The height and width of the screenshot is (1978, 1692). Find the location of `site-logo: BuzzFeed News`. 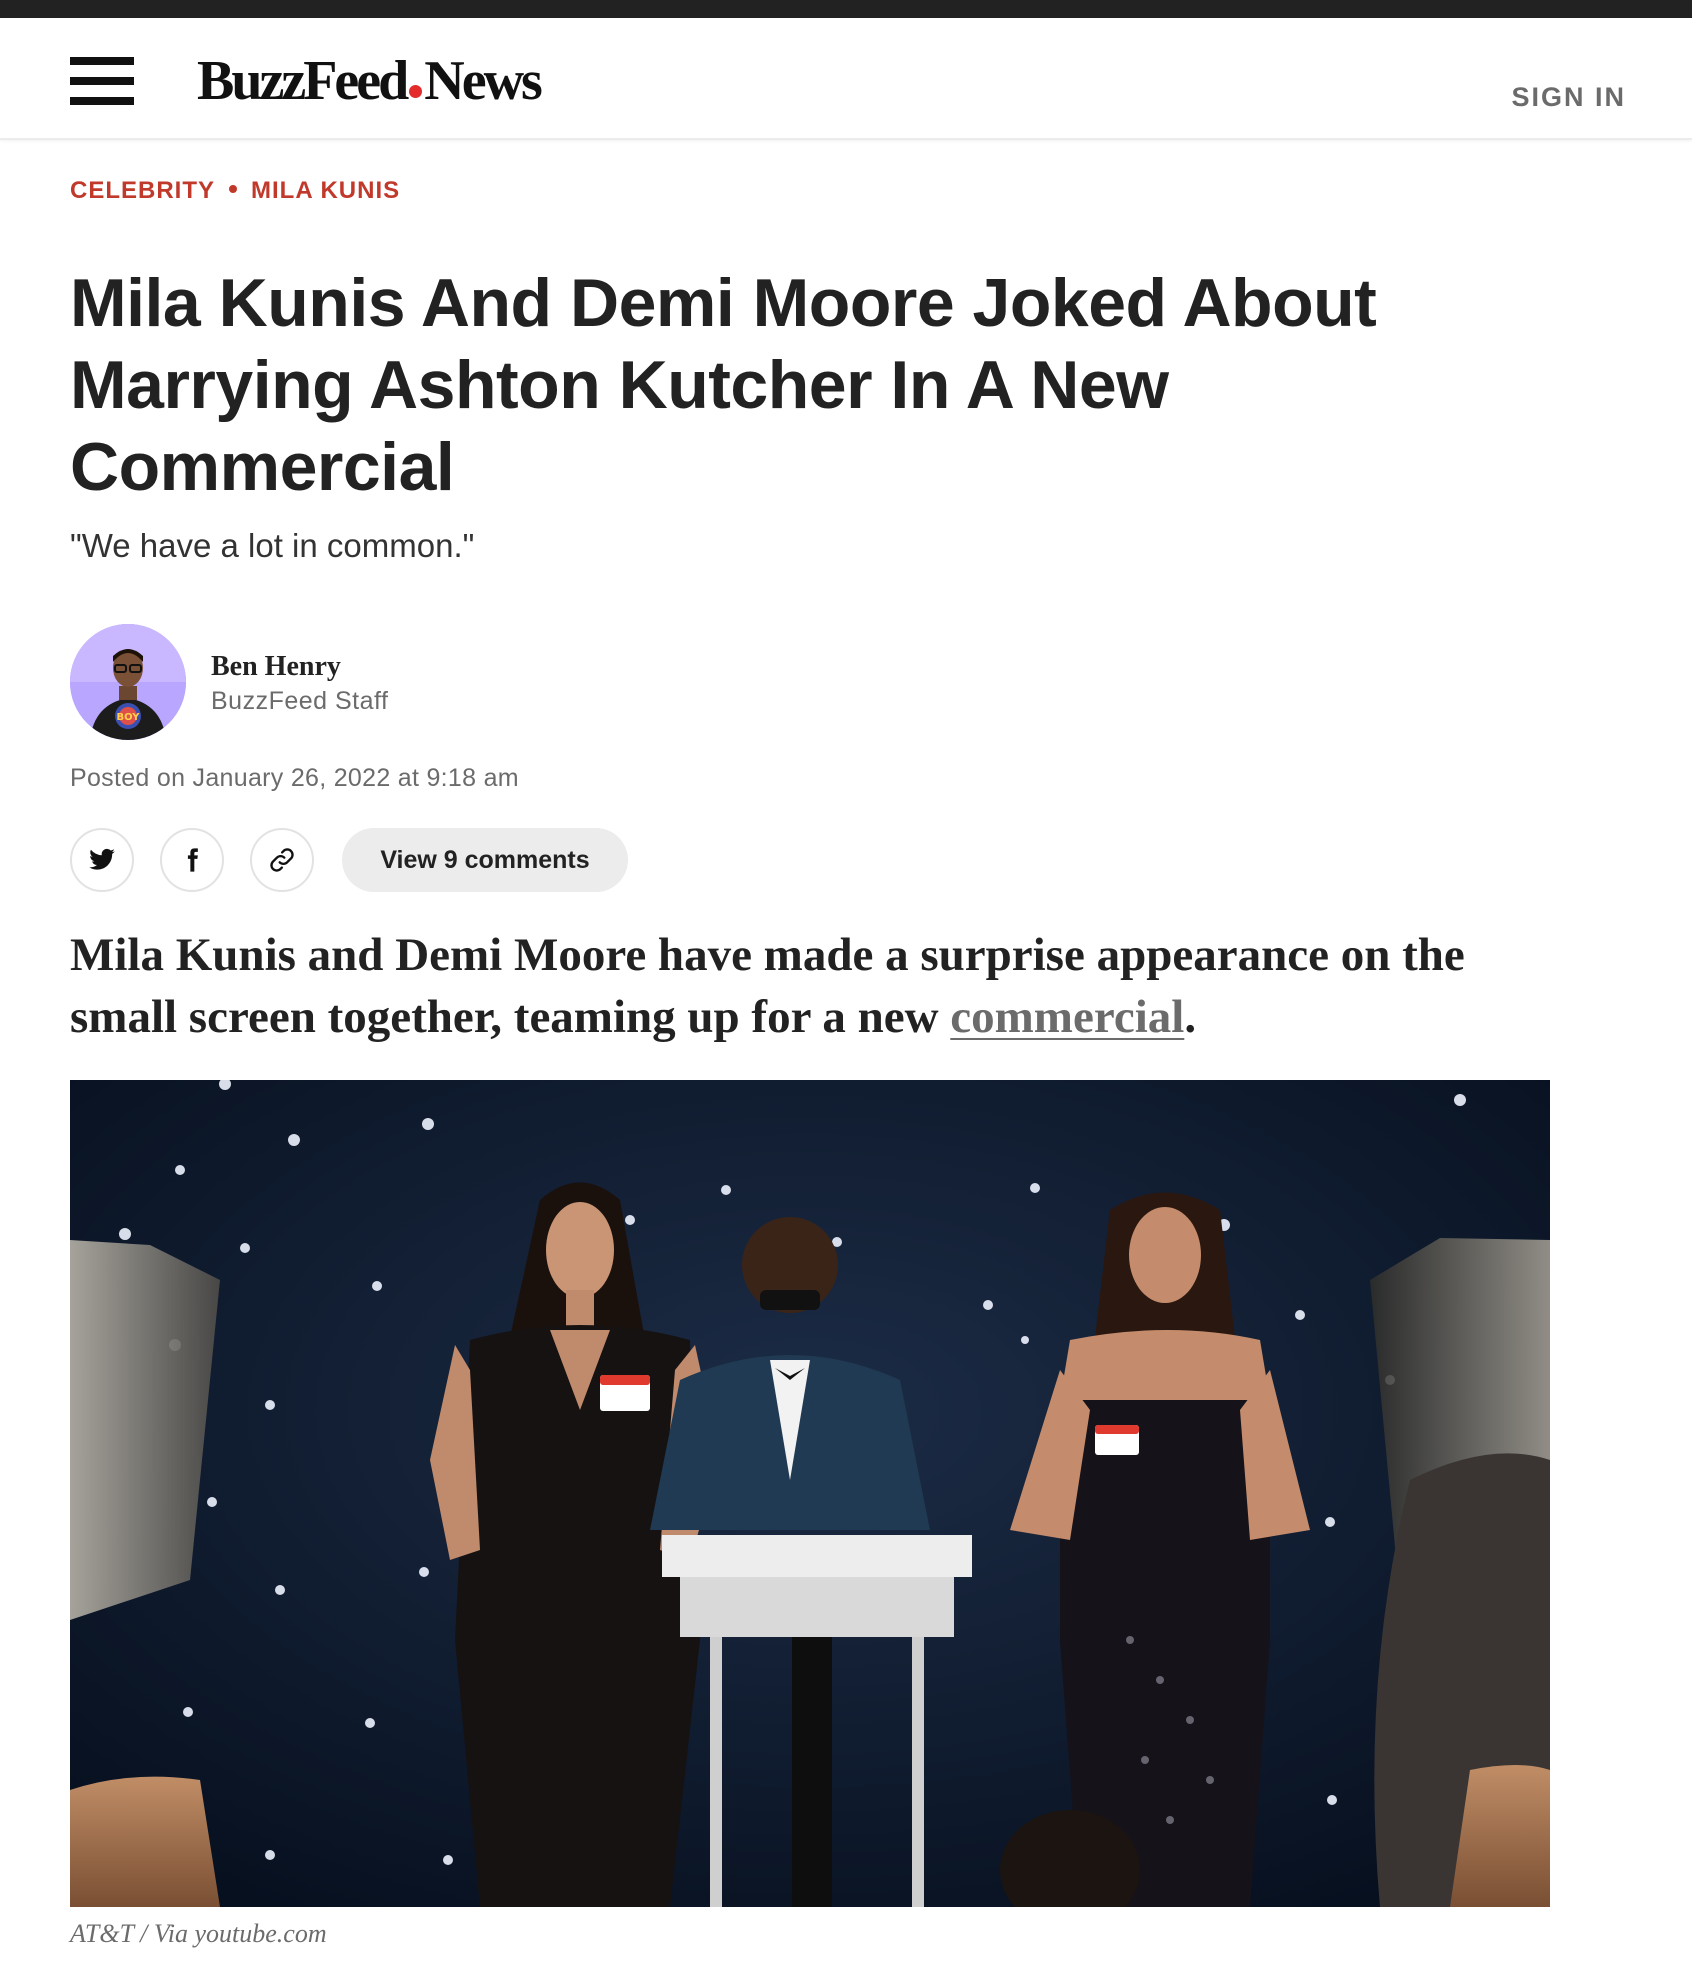

site-logo: BuzzFeed News is located at coordinates (370, 81).